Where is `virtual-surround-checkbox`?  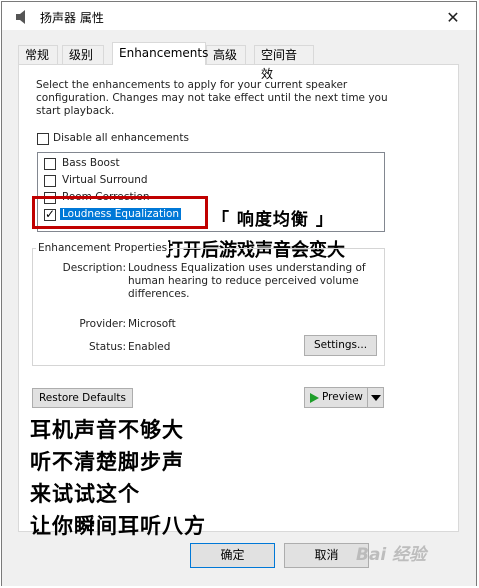 virtual-surround-checkbox is located at coordinates (50, 181).